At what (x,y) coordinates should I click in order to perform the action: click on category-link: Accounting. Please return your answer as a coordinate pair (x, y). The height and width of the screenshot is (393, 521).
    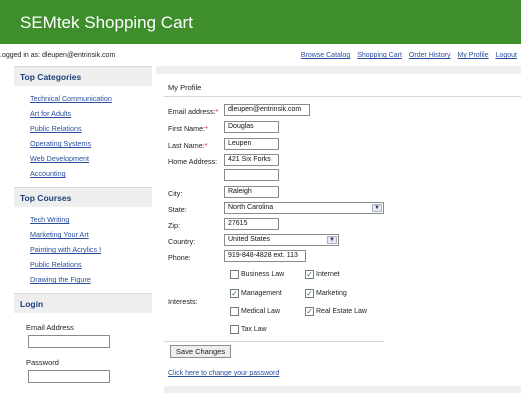
    Looking at the image, I should click on (48, 173).